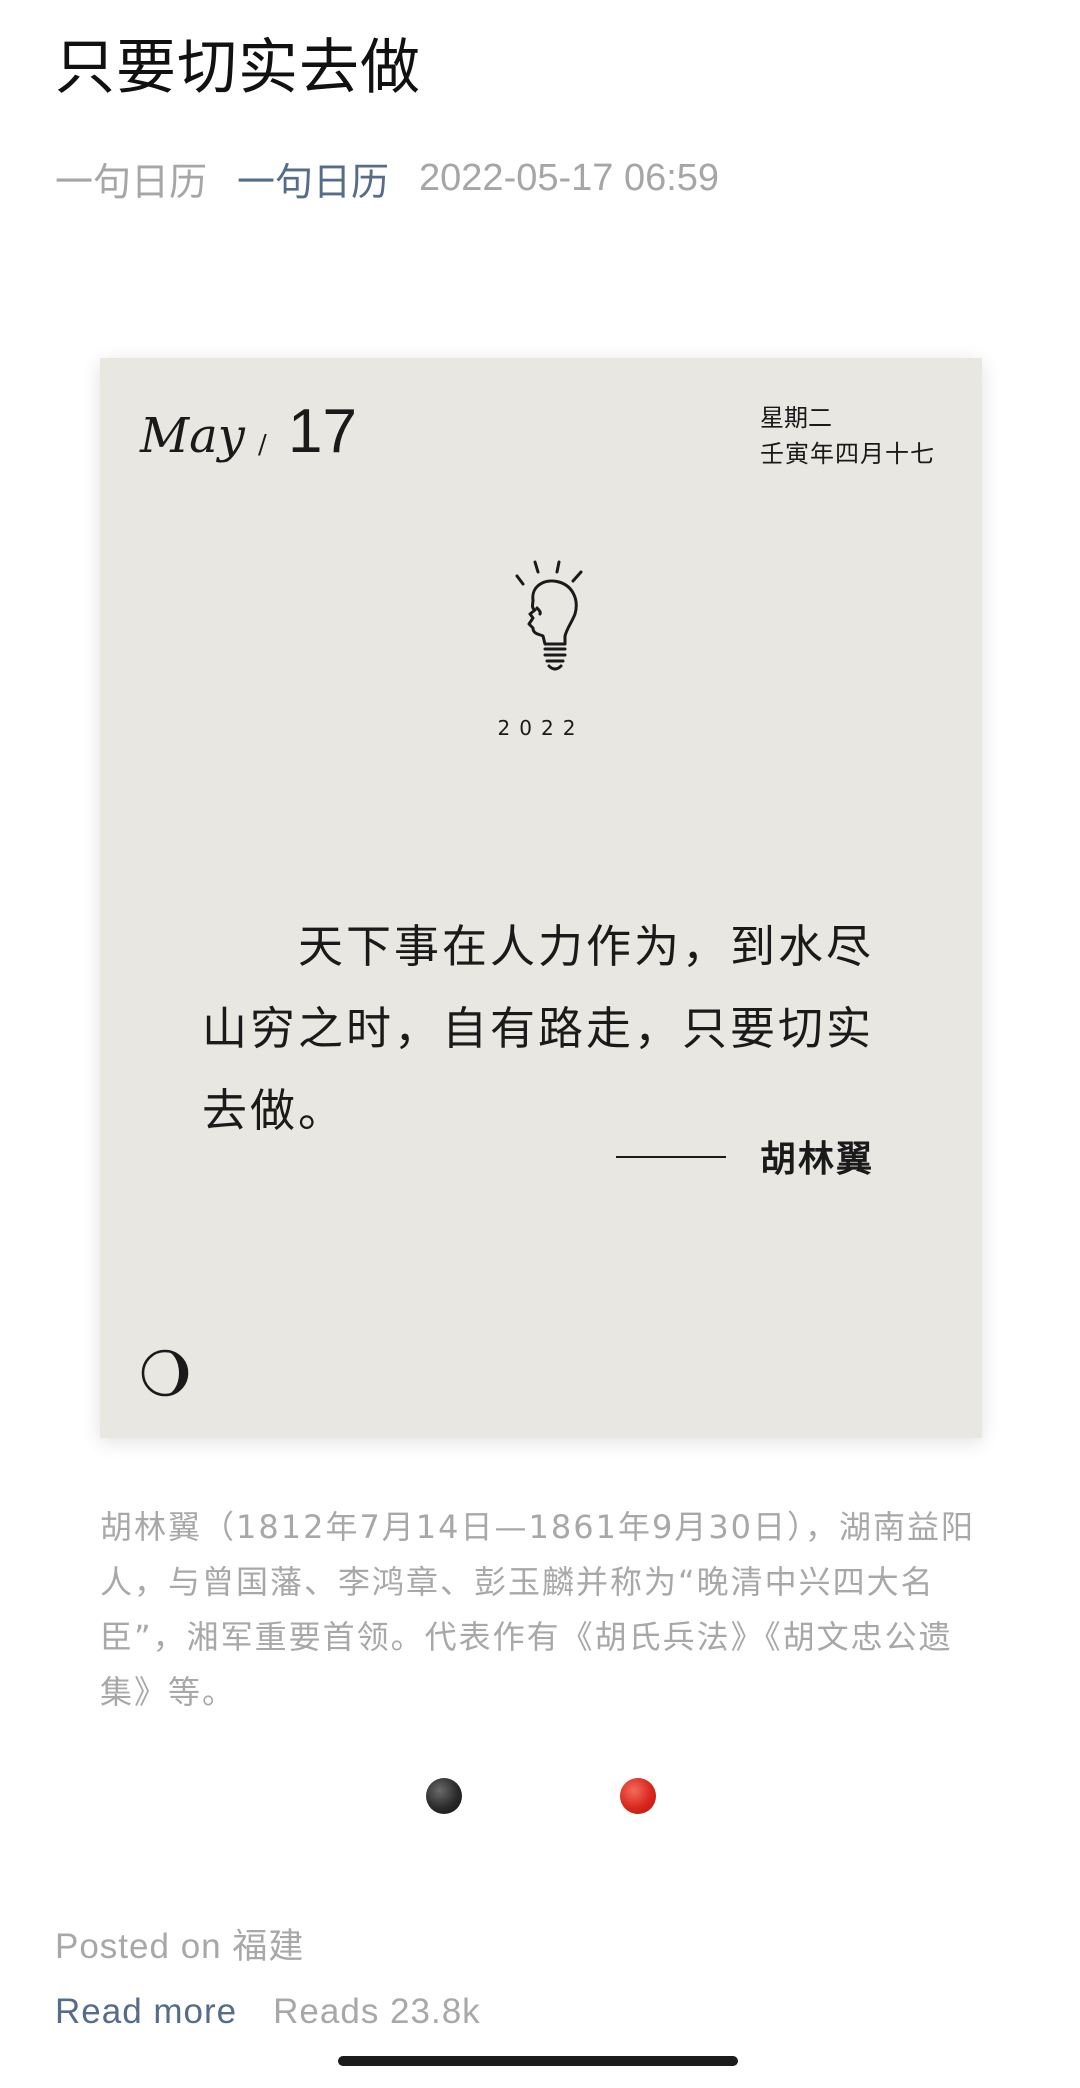  Describe the element at coordinates (268, 1947) in the screenshot. I see `posted-location-name: 福建` at that location.